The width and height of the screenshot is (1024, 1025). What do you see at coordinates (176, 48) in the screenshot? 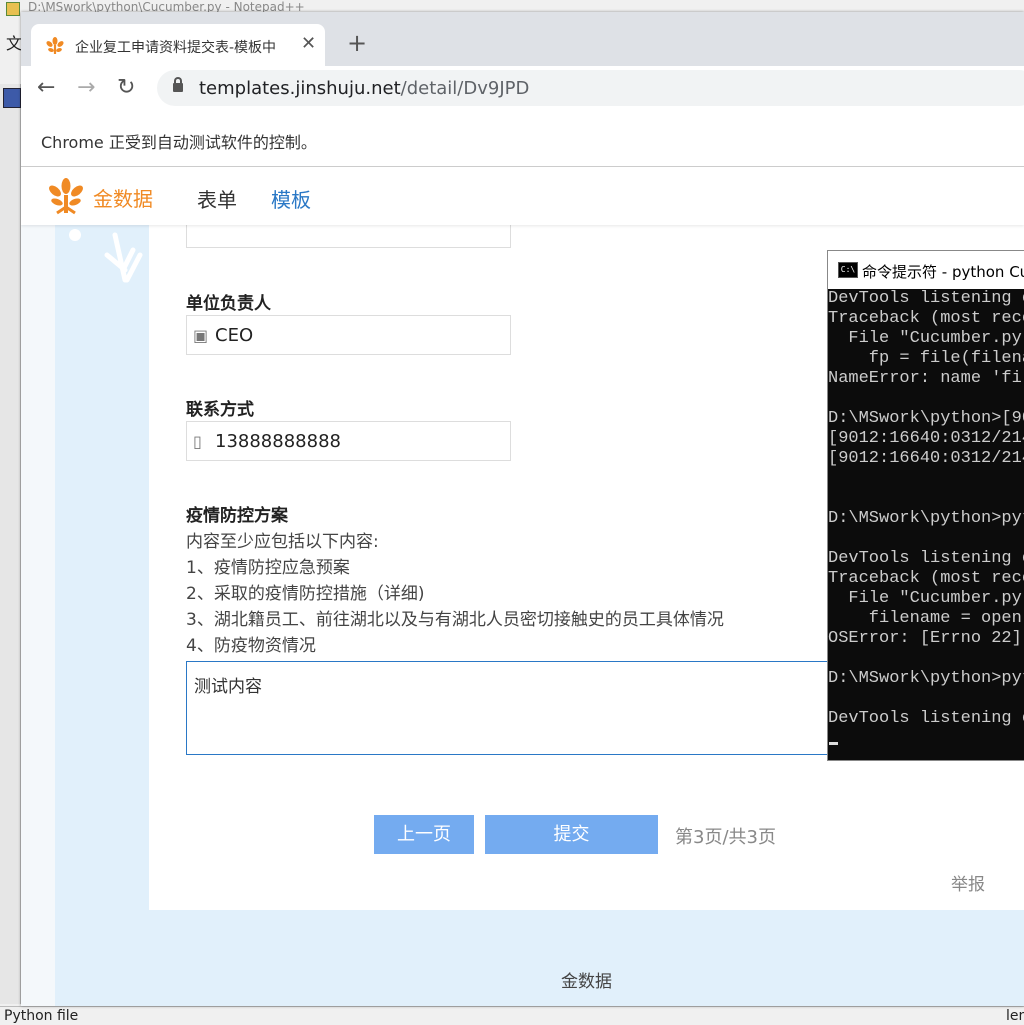
I see `tab-title: 企业复工申请资料提交表-模板中` at bounding box center [176, 48].